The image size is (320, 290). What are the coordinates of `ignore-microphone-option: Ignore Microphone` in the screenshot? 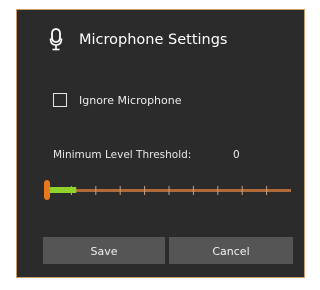 It's located at (133, 101).